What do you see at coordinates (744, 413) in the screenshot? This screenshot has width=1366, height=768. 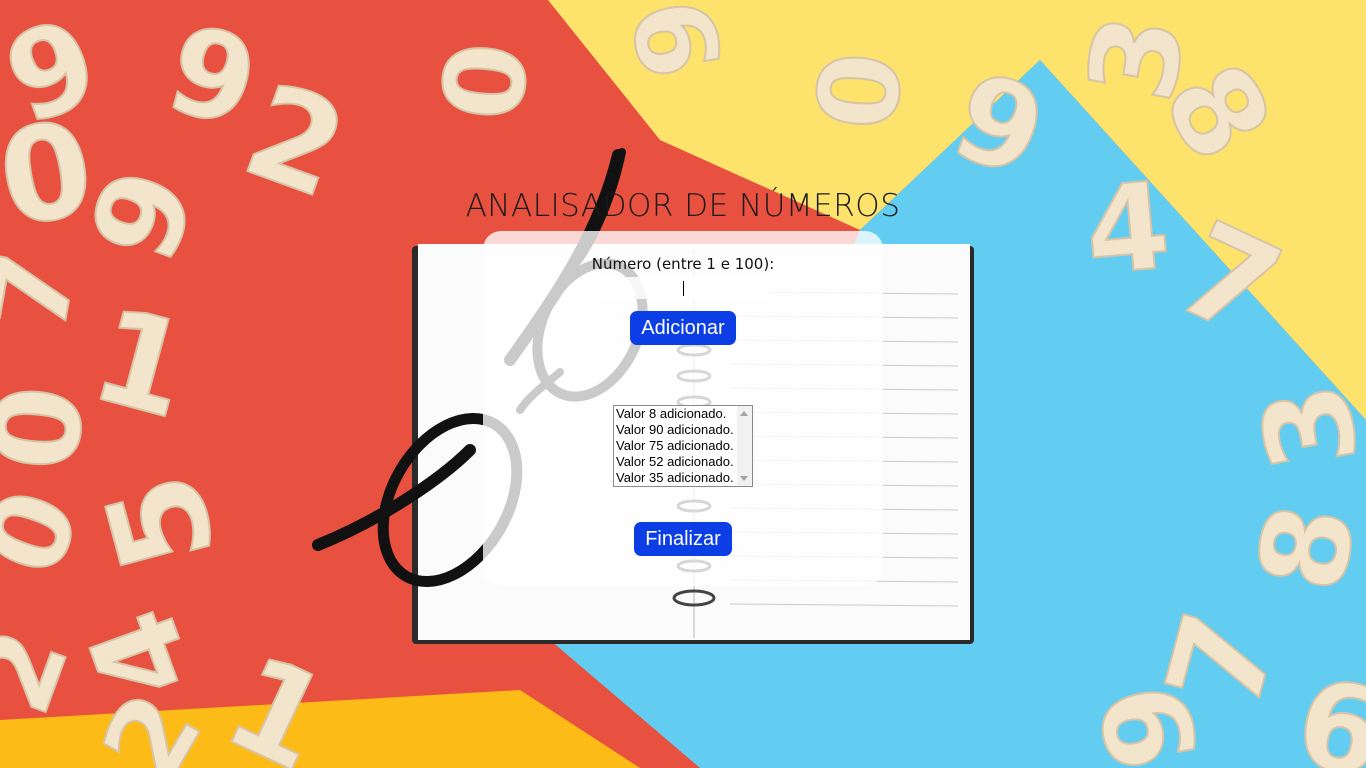 I see `scroll-up-icon` at bounding box center [744, 413].